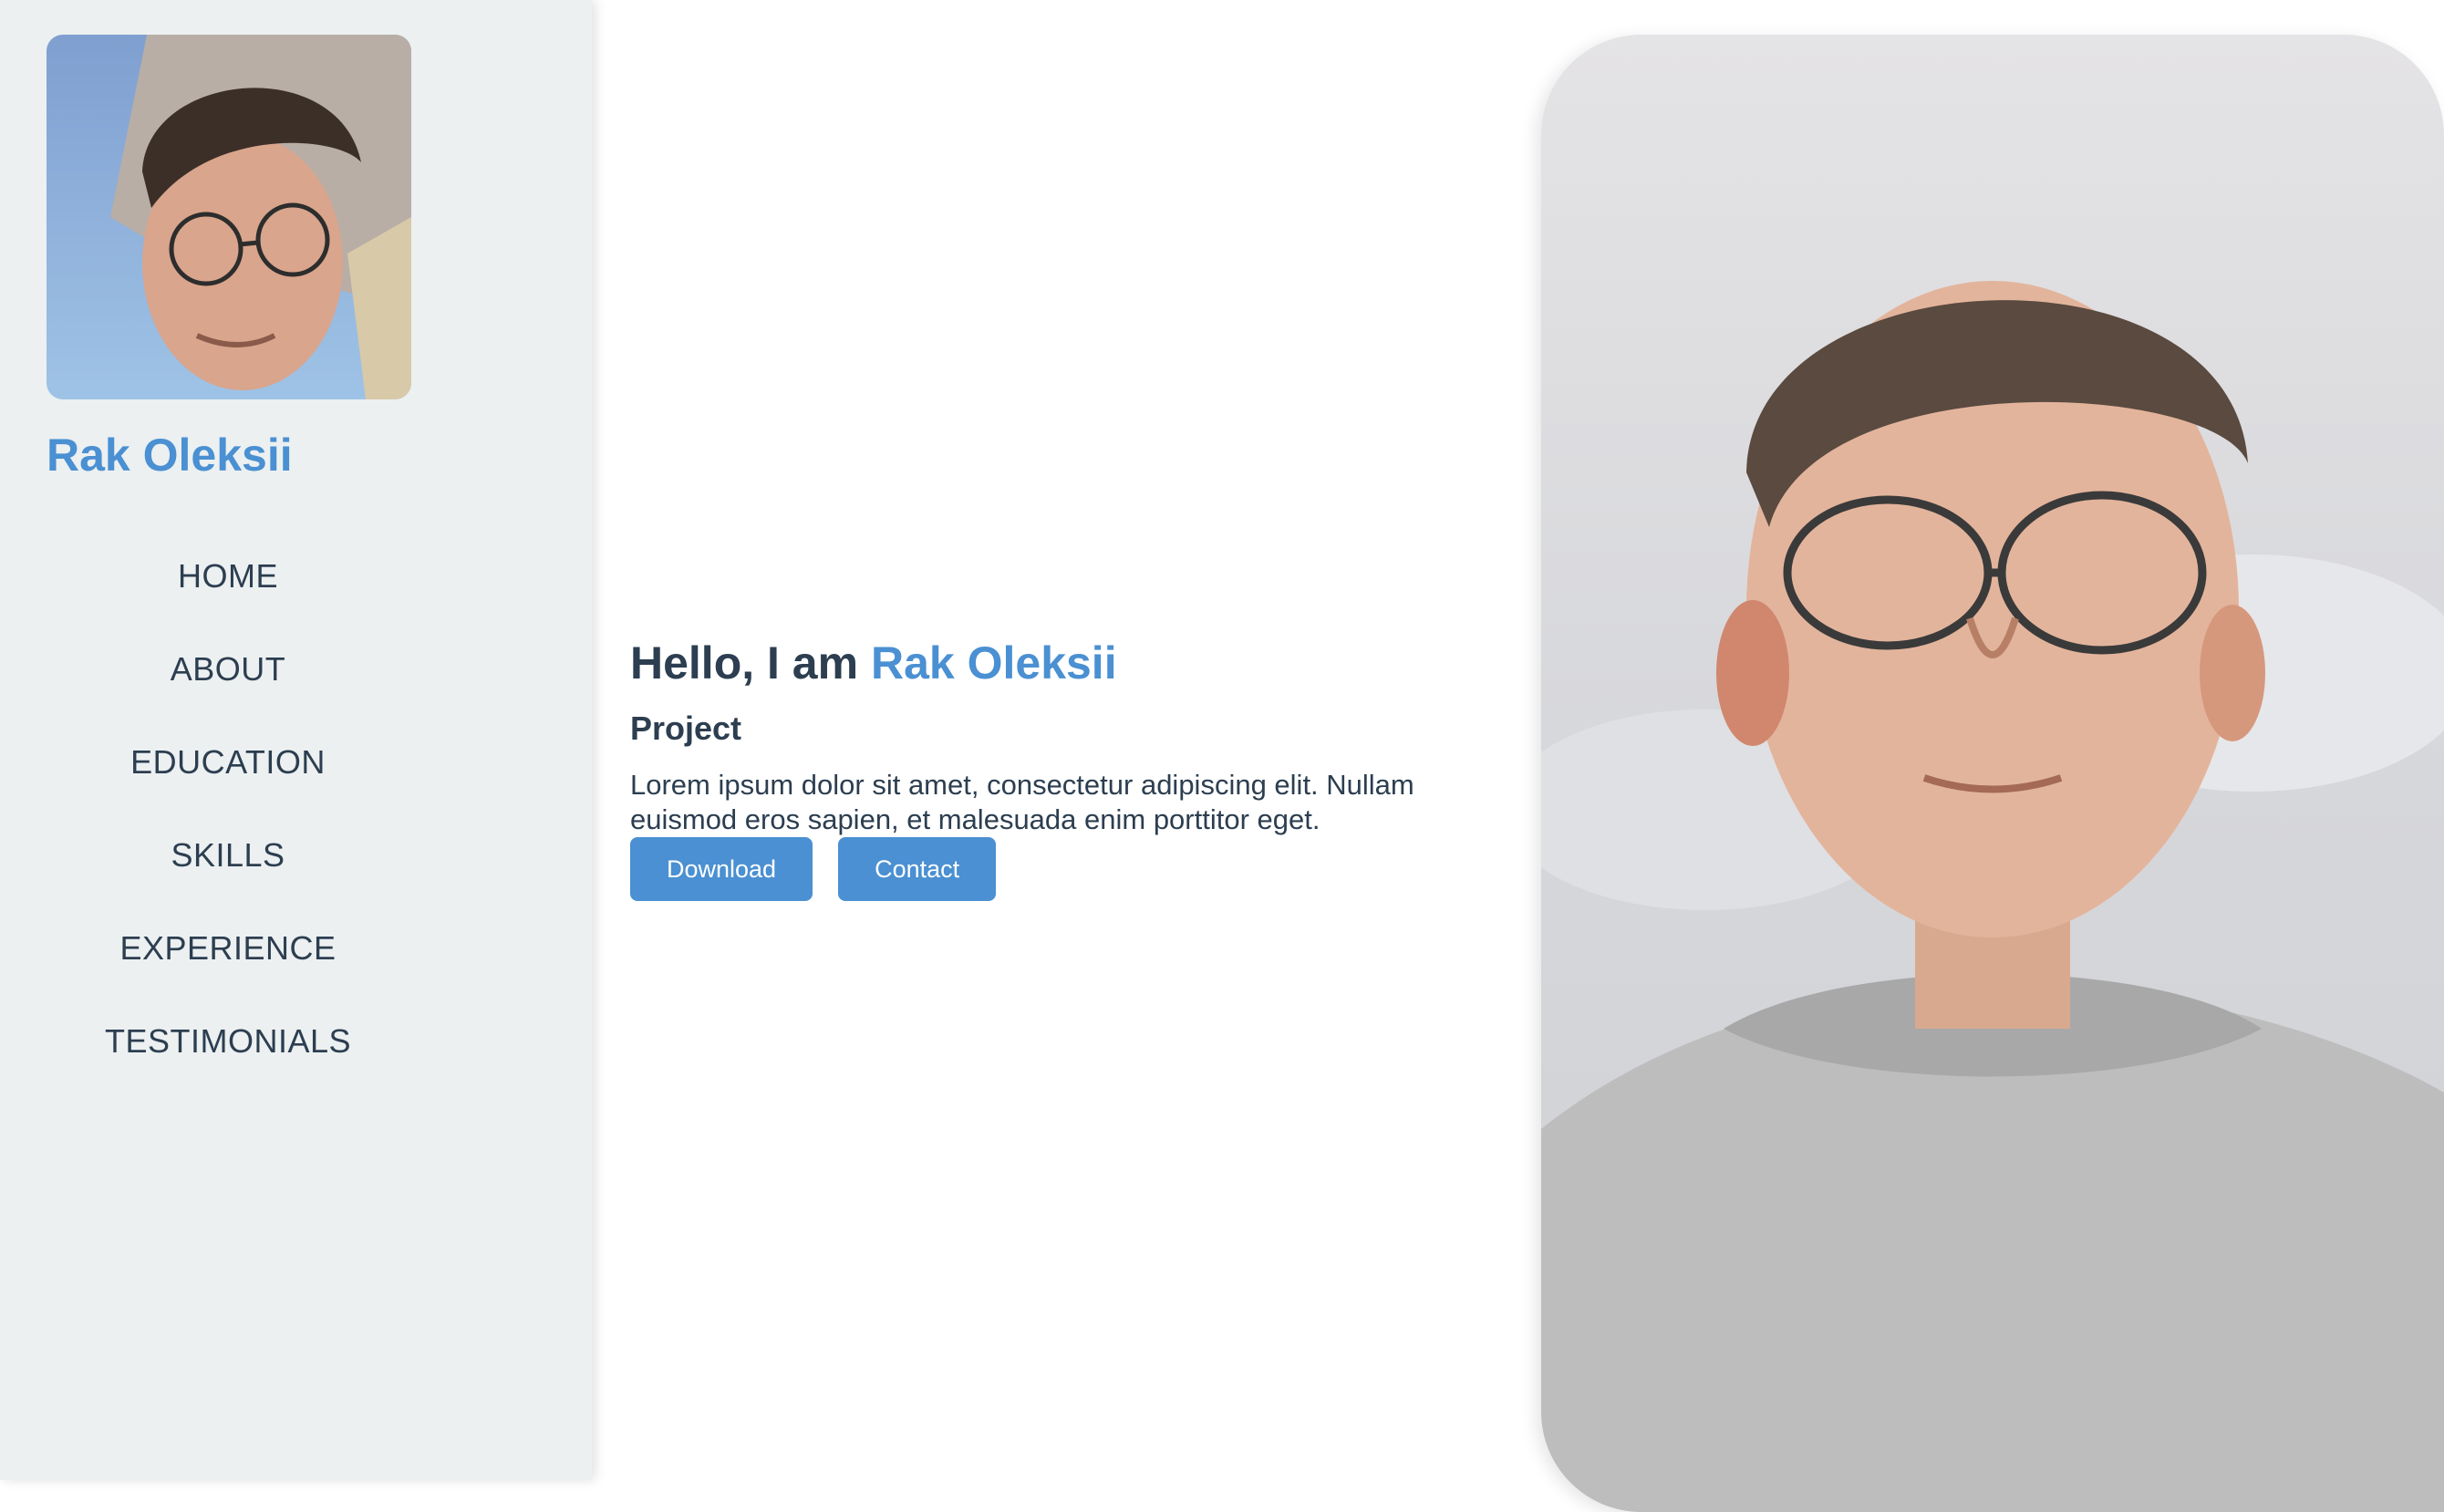  I want to click on hero-heading: Hello, I am Rak Oleksii, so click(1049, 663).